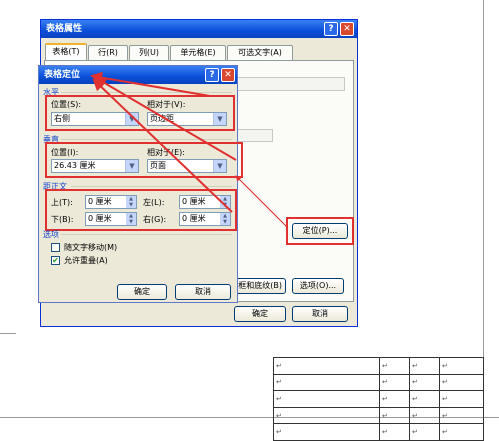 The image size is (499, 441). Describe the element at coordinates (255, 135) in the screenshot. I see `indent-spinner` at that location.